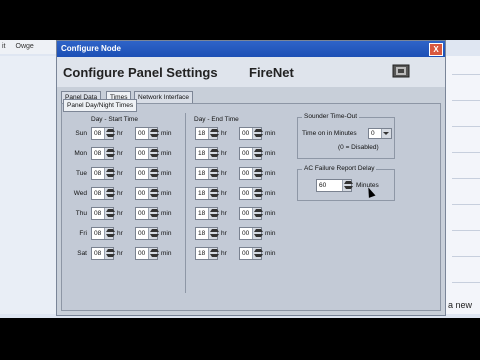  I want to click on dialog-header: Configure Panel Settings FireNet, so click(251, 72).